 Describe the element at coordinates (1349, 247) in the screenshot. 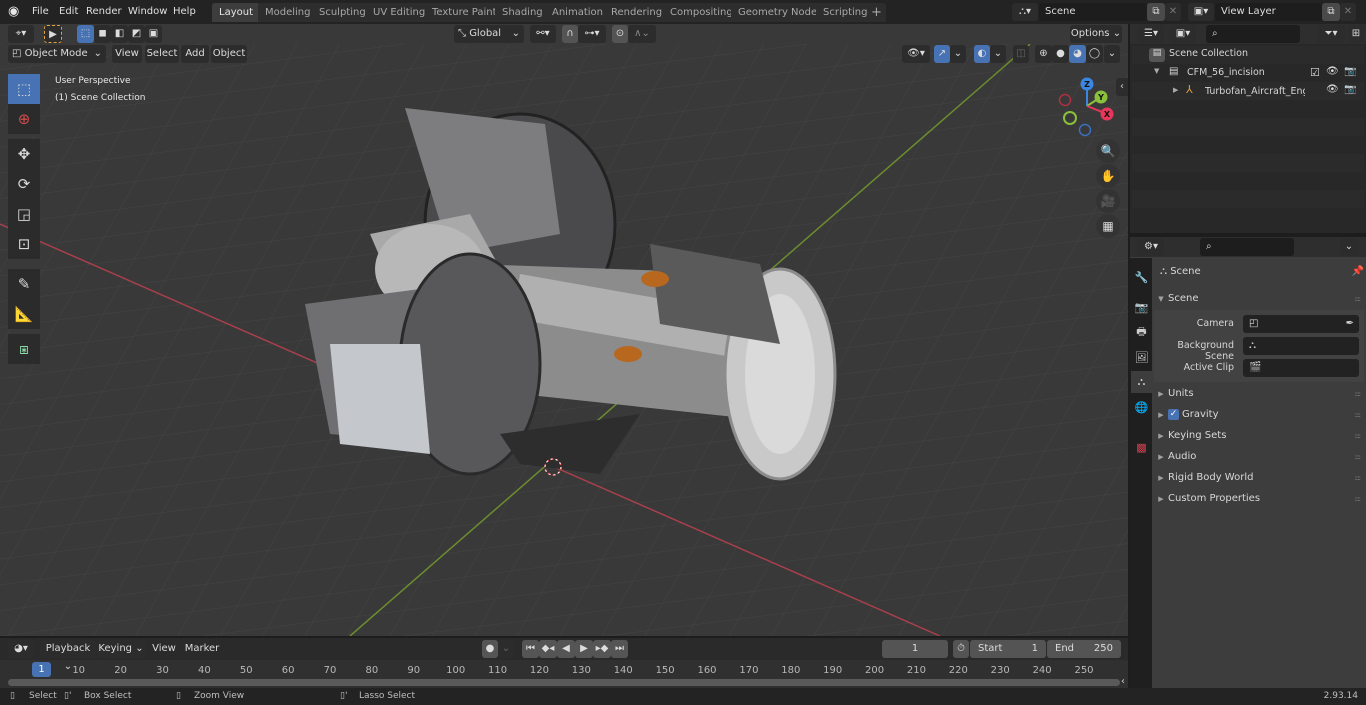

I see `properties-options-dropdown: ⌄` at that location.